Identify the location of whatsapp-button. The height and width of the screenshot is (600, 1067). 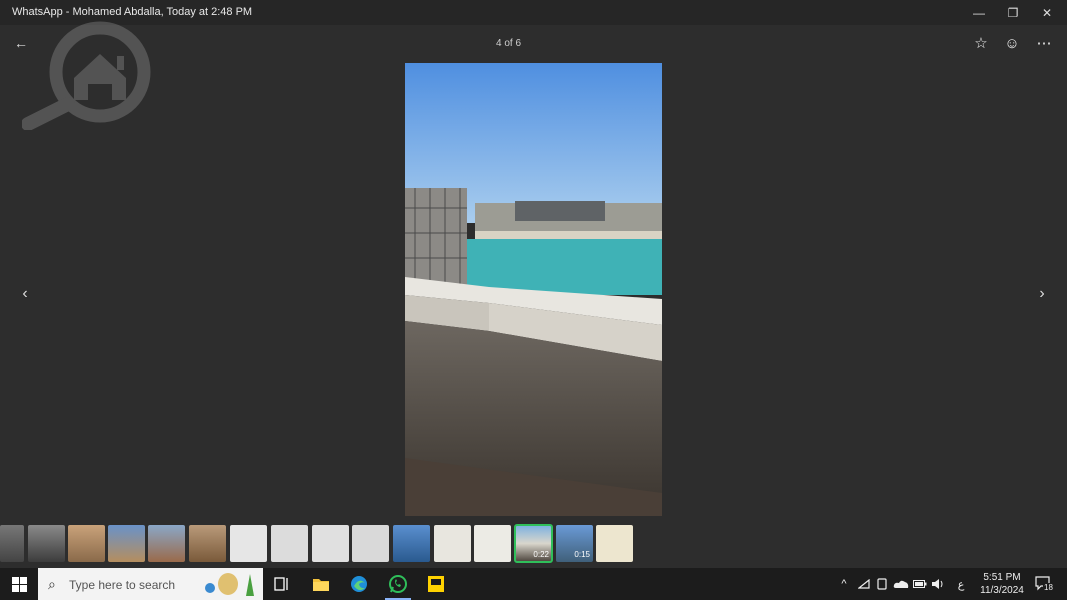
(398, 584).